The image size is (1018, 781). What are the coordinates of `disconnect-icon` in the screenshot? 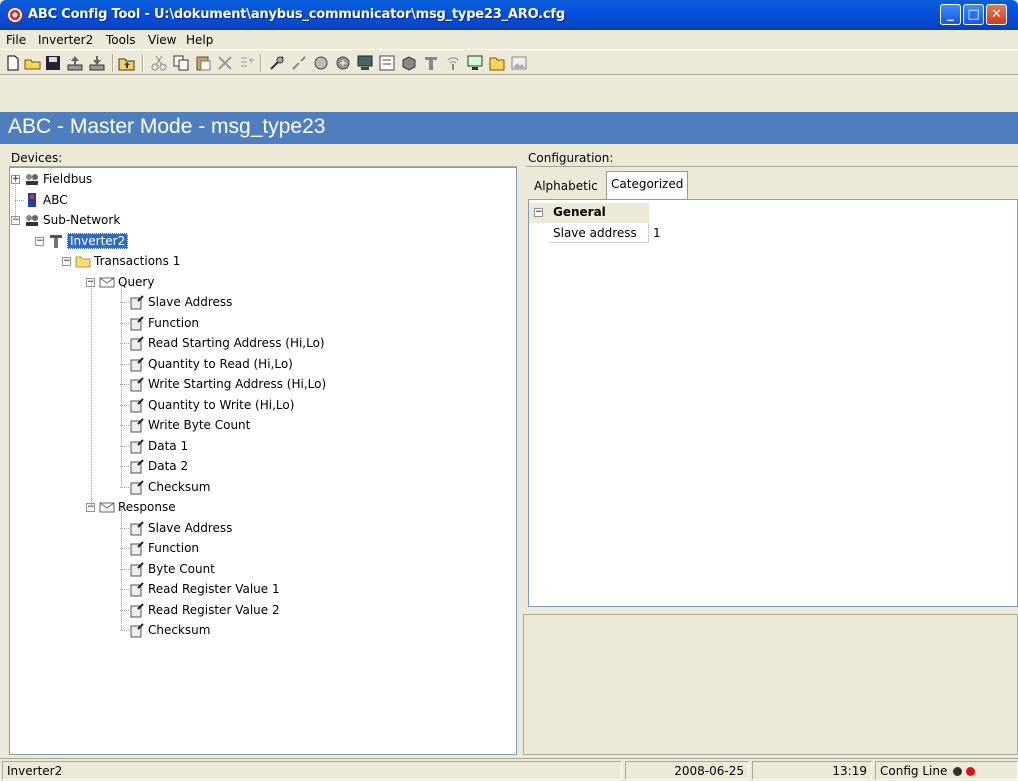 It's located at (299, 63).